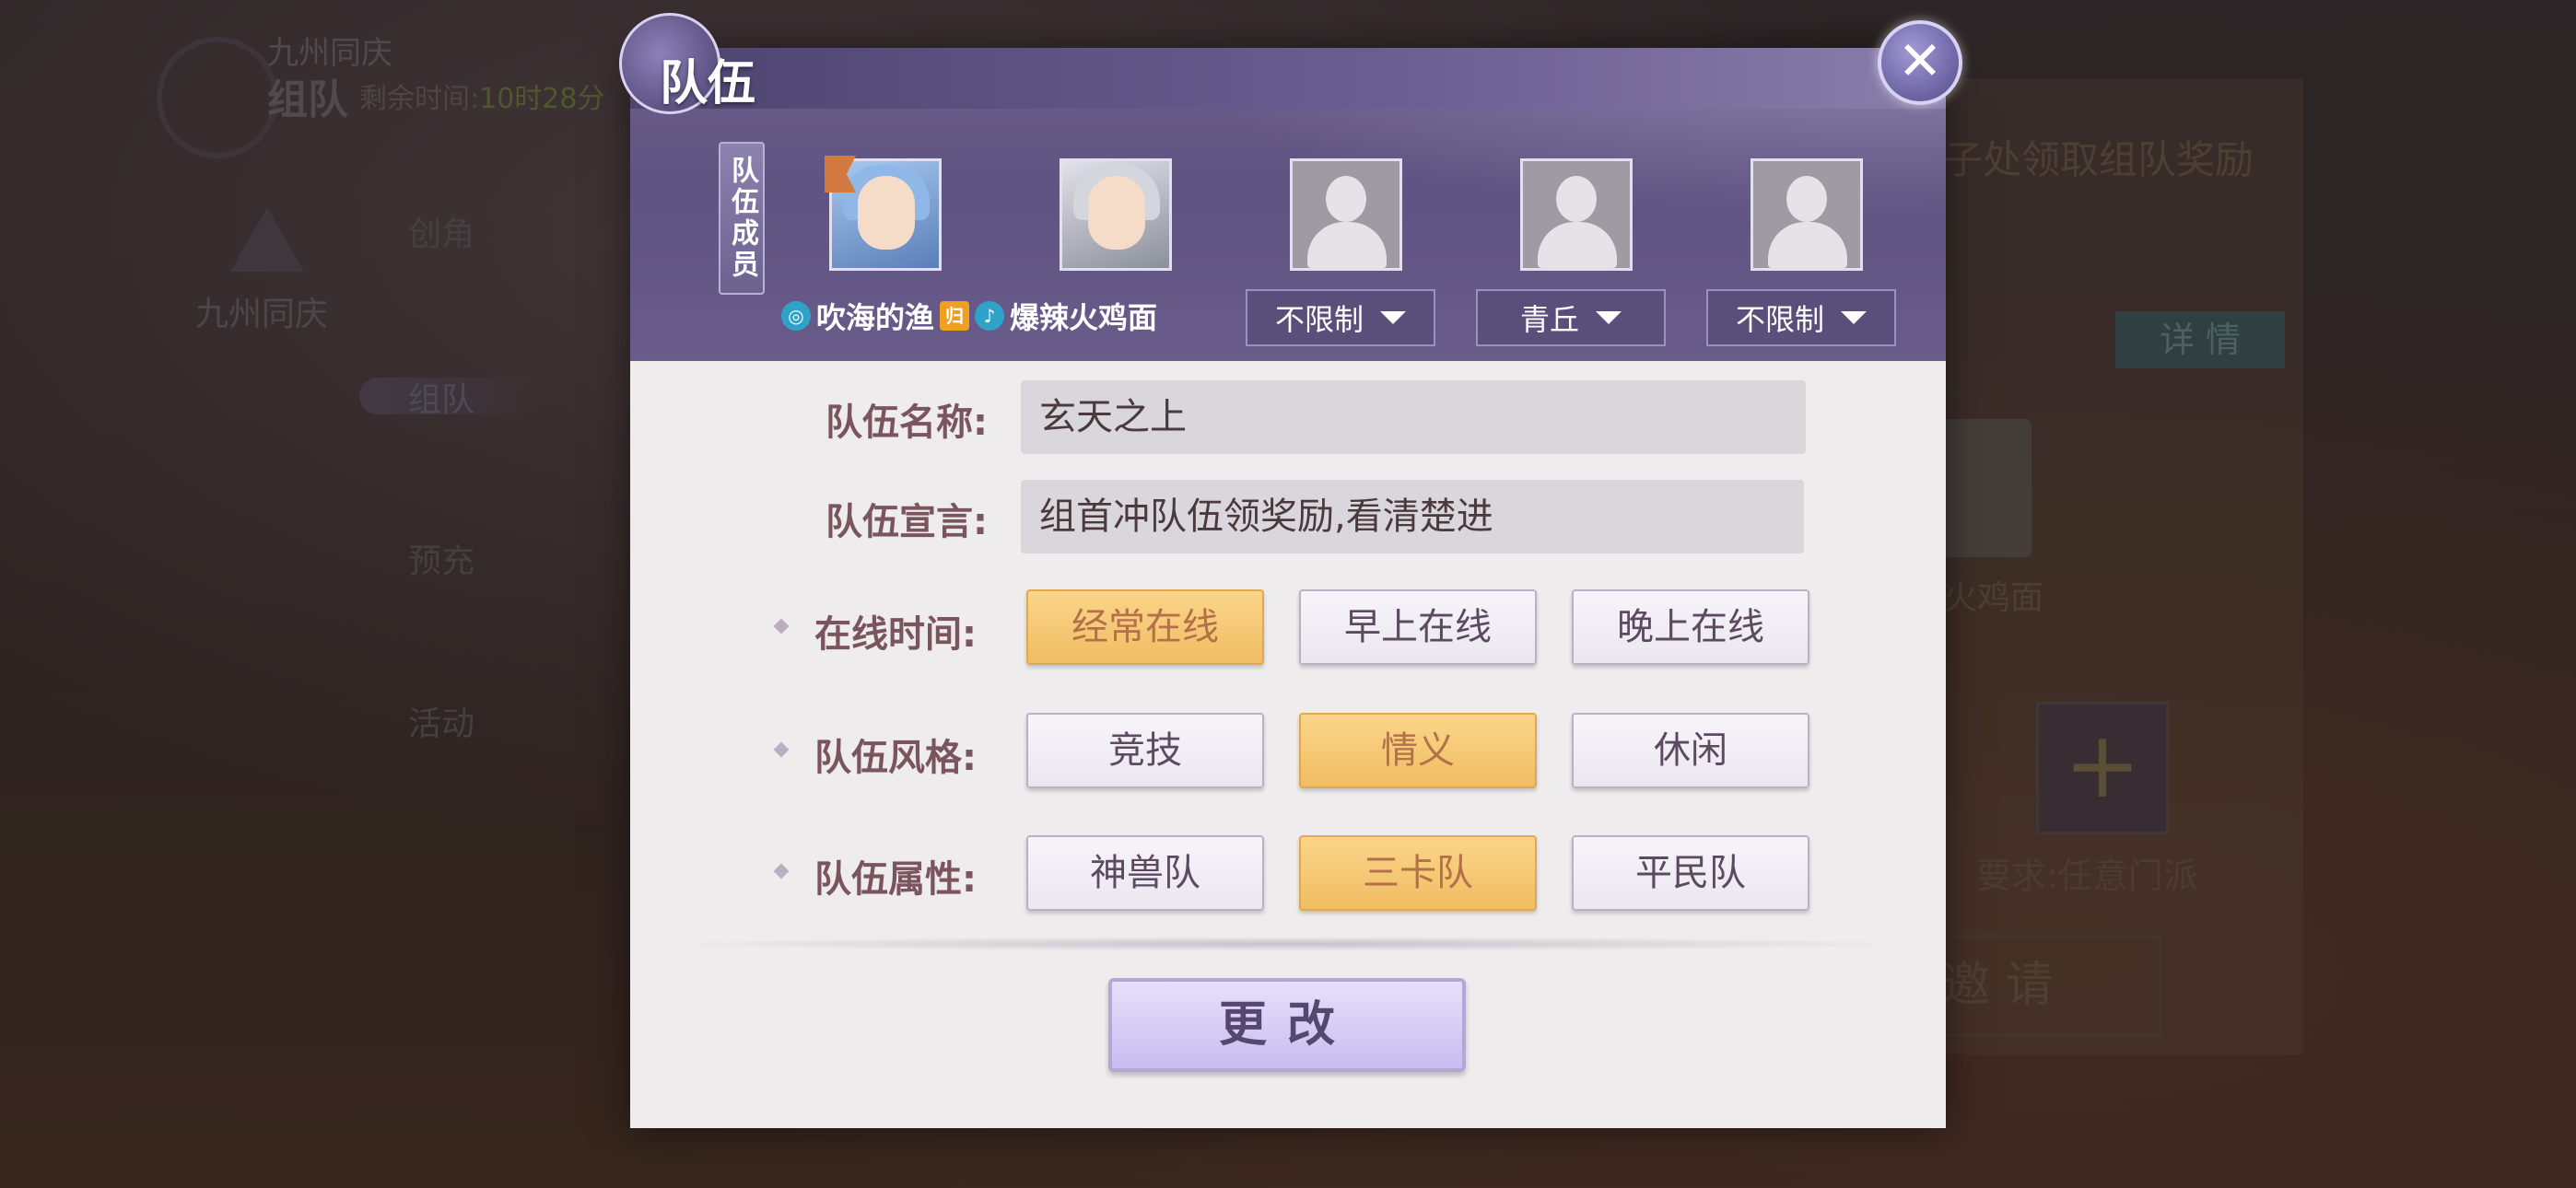  I want to click on leader-flag-icon, so click(840, 174).